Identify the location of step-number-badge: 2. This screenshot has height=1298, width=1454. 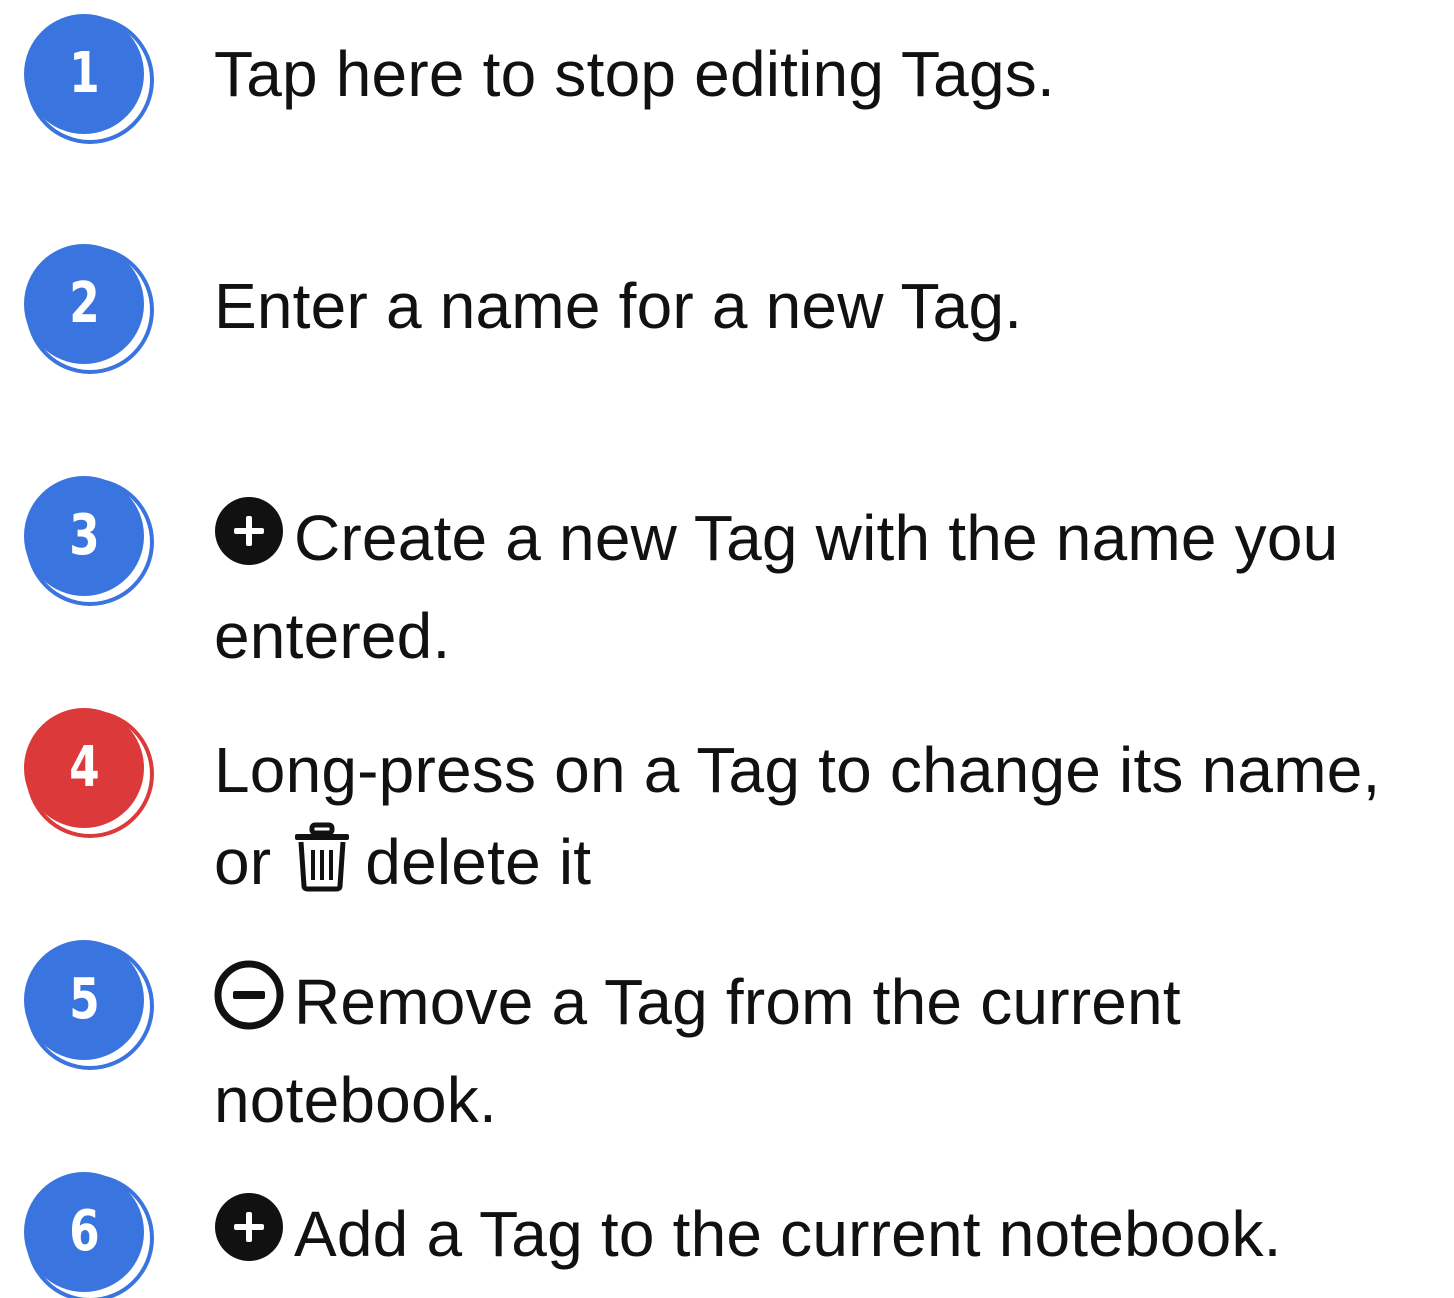
(87, 307).